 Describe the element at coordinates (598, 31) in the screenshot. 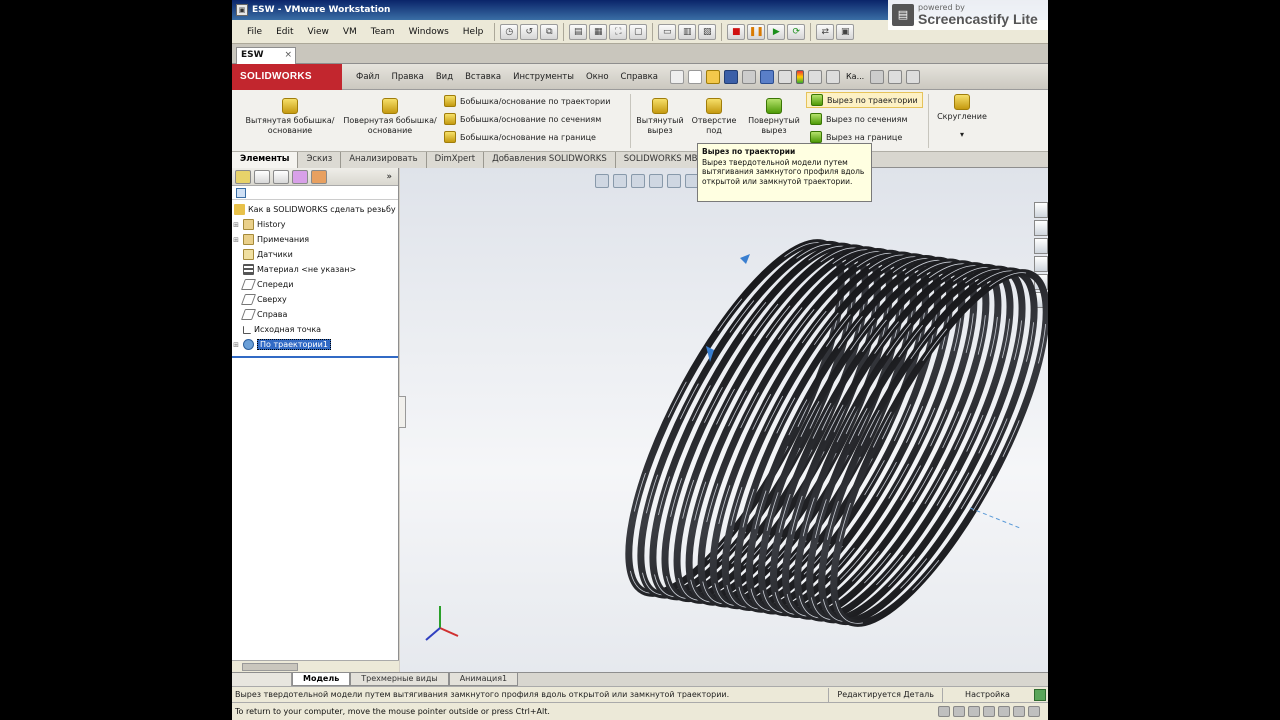

I see `quick-switch-icon: ▦` at that location.